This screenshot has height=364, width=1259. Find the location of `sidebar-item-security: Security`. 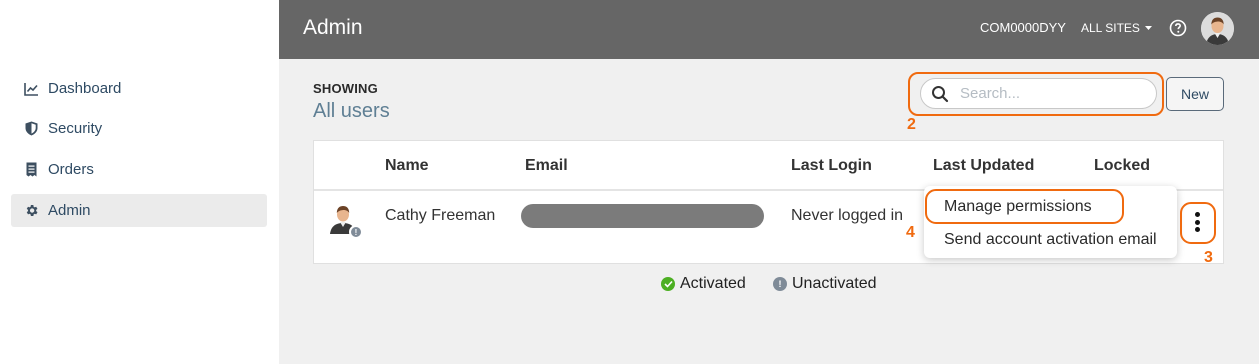

sidebar-item-security: Security is located at coordinates (139, 128).